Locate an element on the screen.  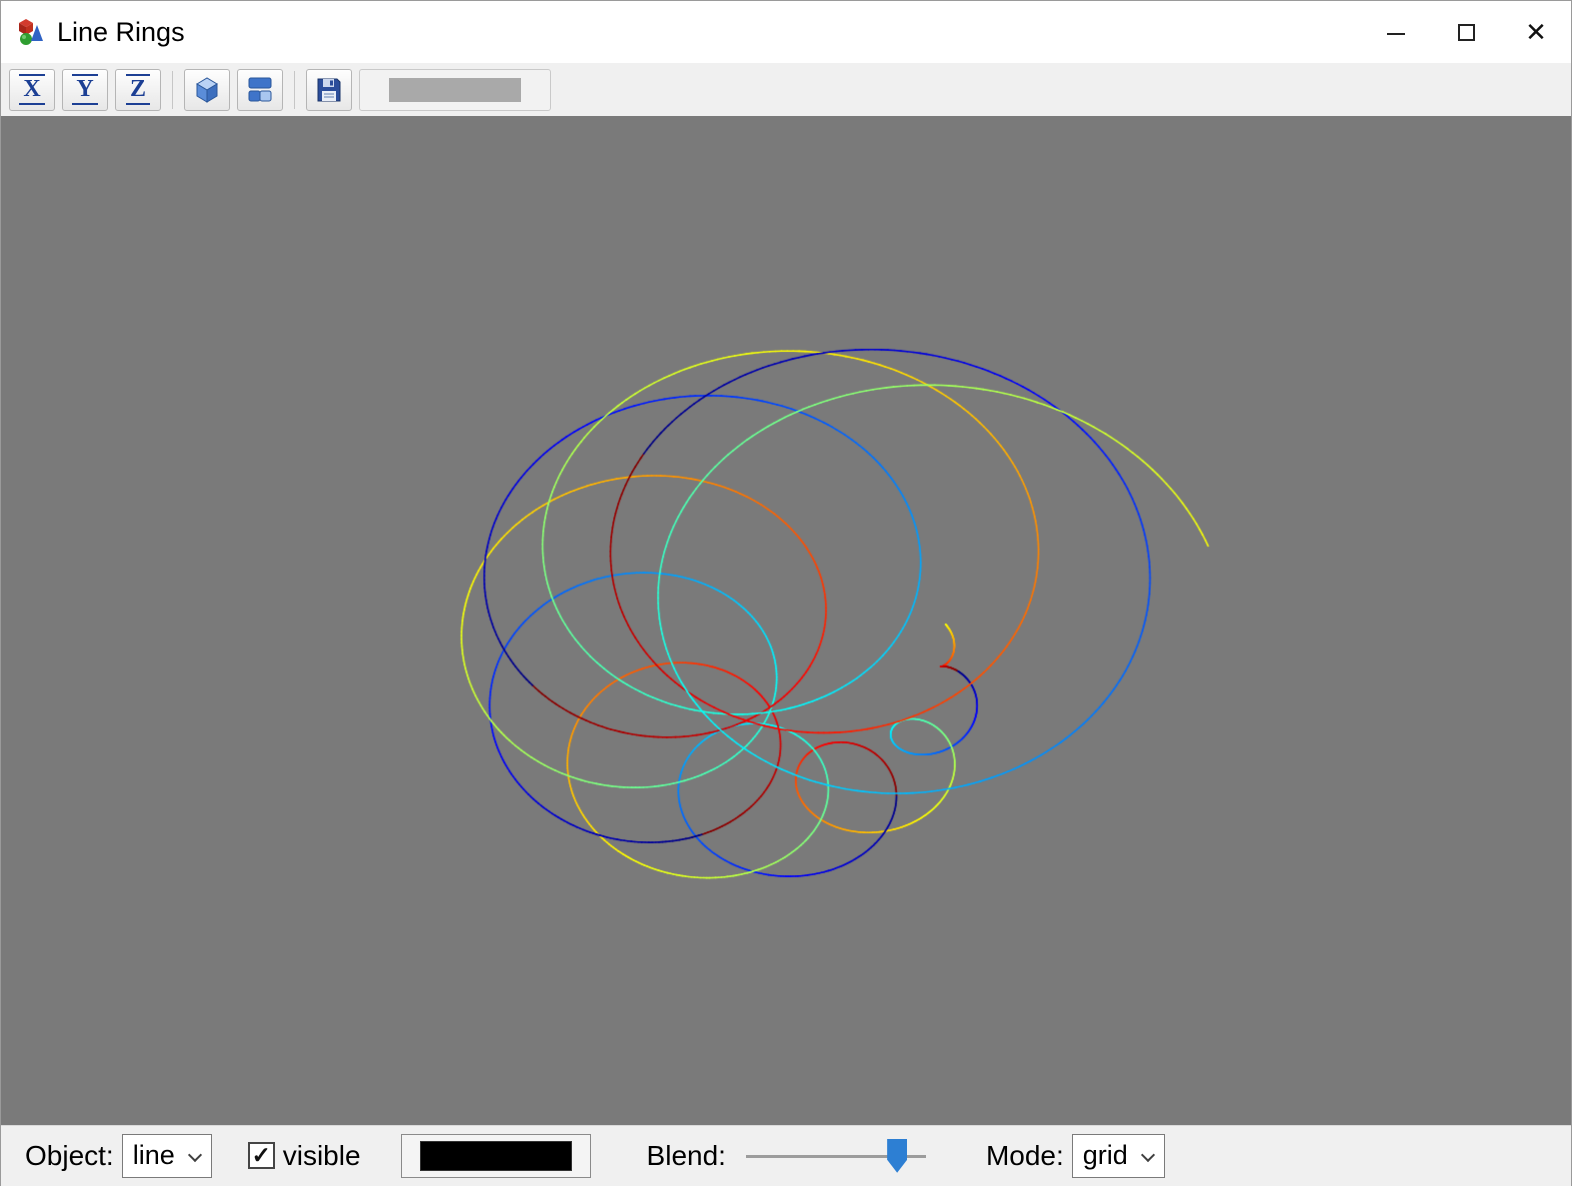
color-picker-button is located at coordinates (495, 1155).